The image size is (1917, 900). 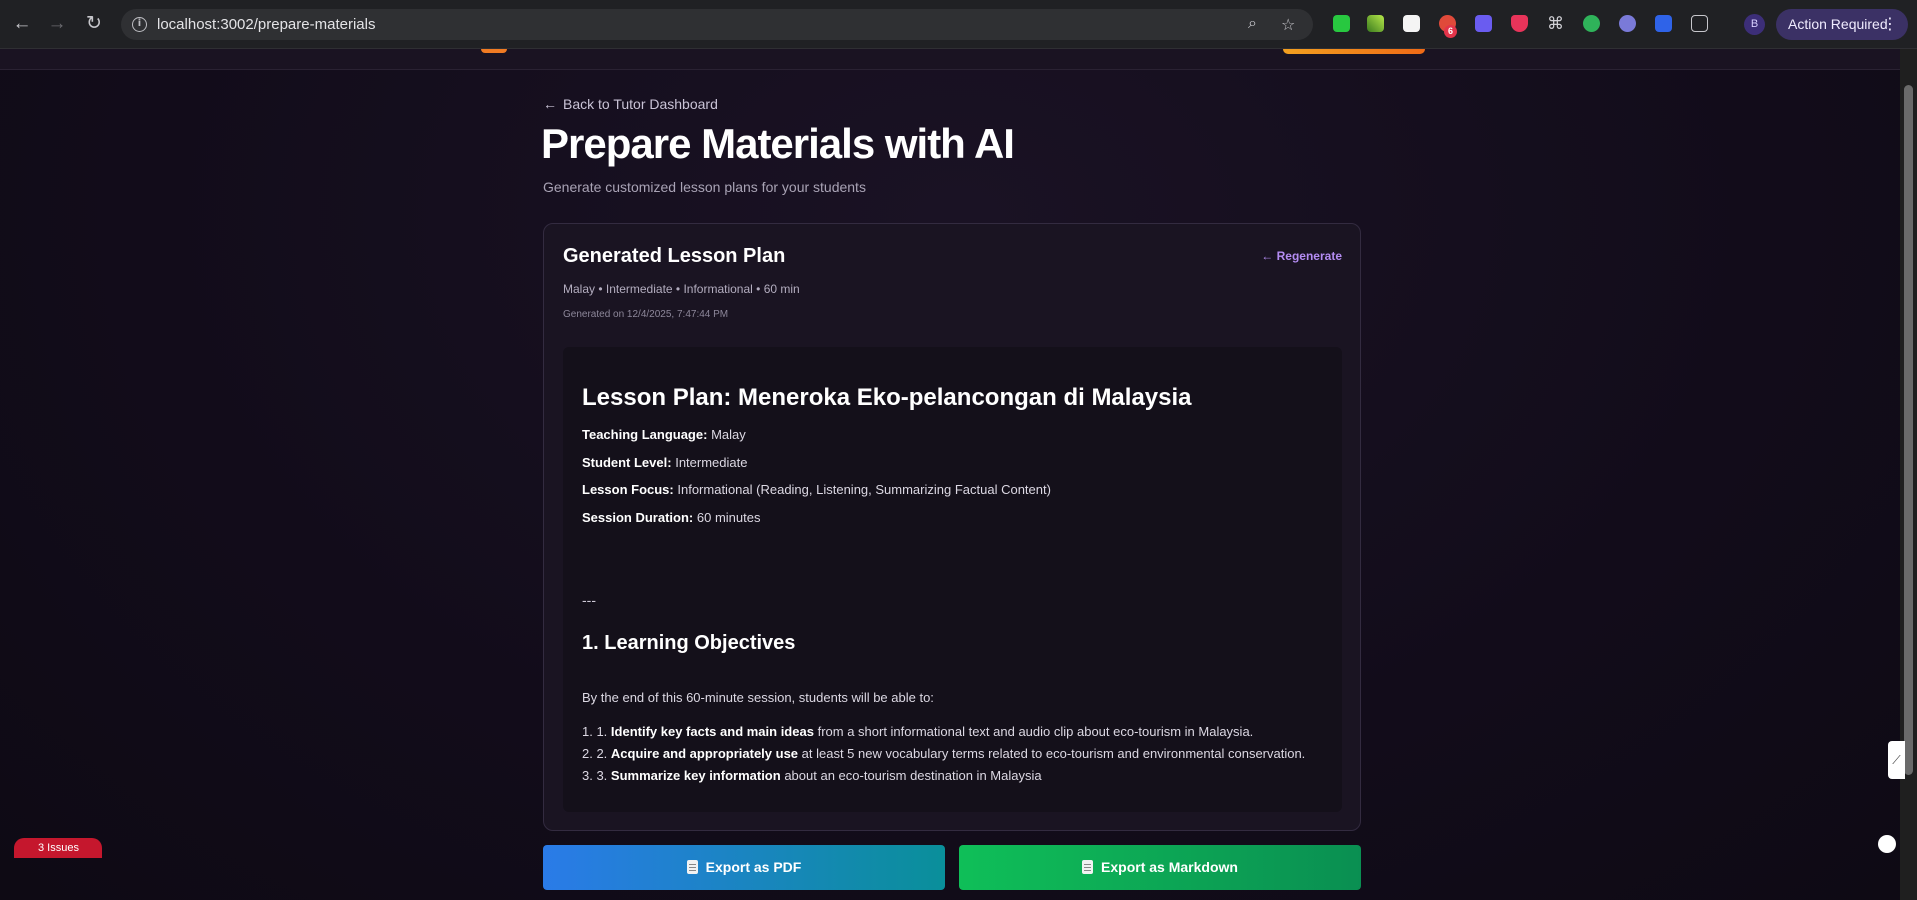 I want to click on action-required-button: Action Required ⋮, so click(x=1842, y=24).